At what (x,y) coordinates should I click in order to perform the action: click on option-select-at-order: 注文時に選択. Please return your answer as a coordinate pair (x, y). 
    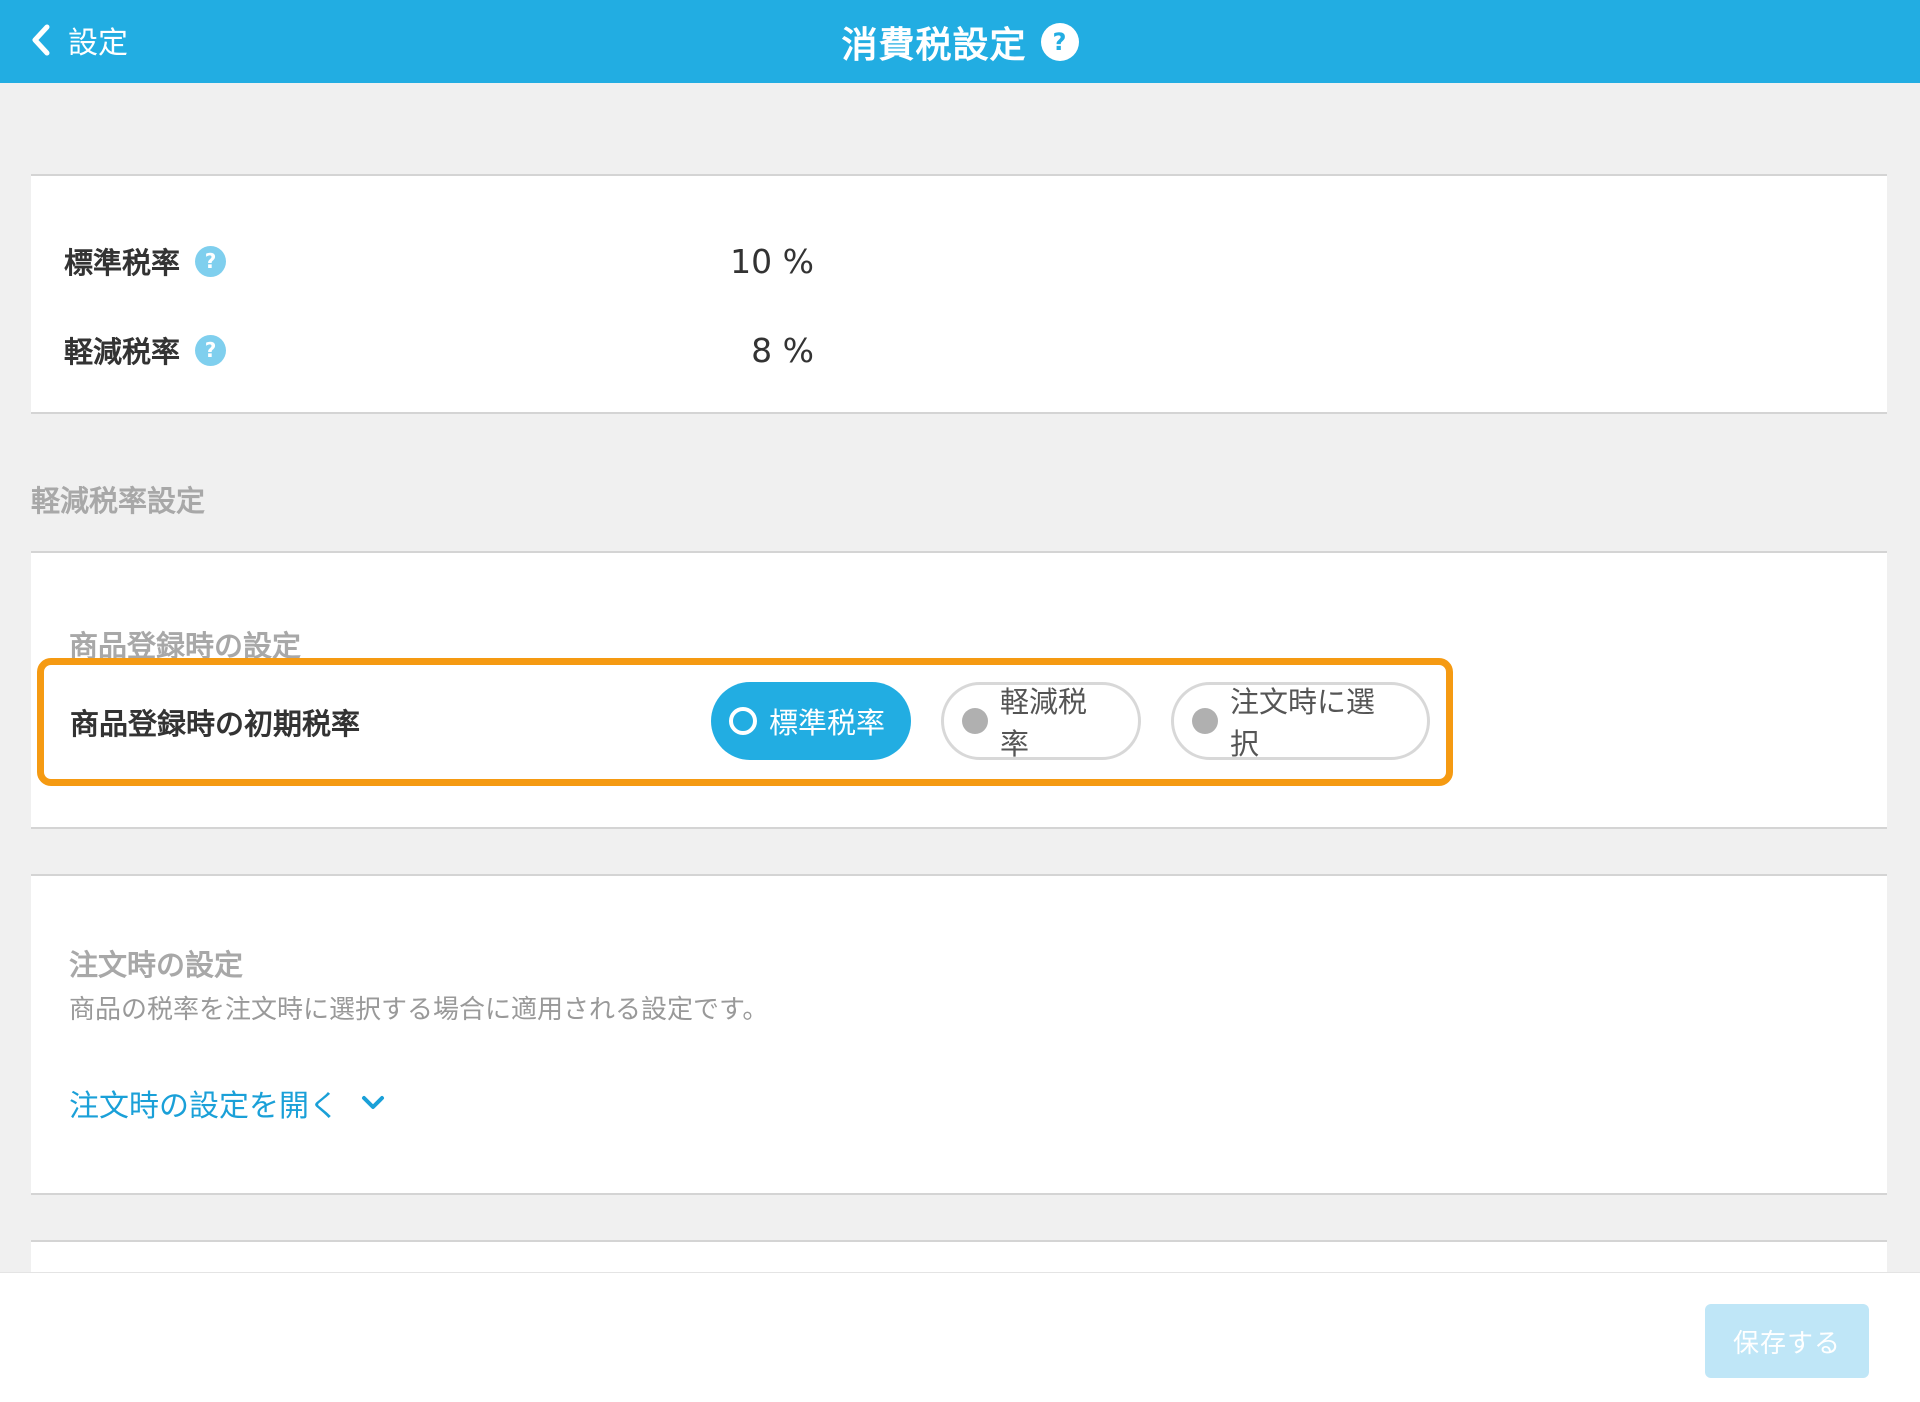
    Looking at the image, I should click on (1300, 721).